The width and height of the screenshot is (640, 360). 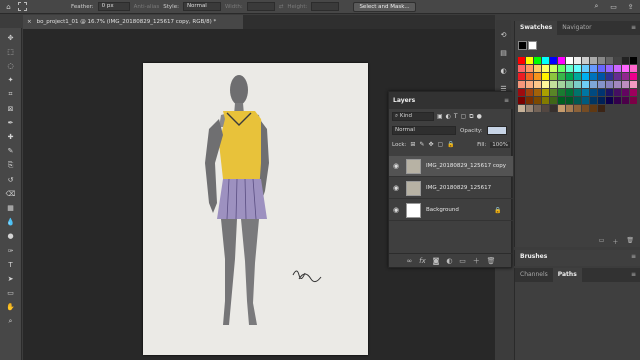 What do you see at coordinates (281, 7) in the screenshot?
I see `swap-icon: ⇄` at bounding box center [281, 7].